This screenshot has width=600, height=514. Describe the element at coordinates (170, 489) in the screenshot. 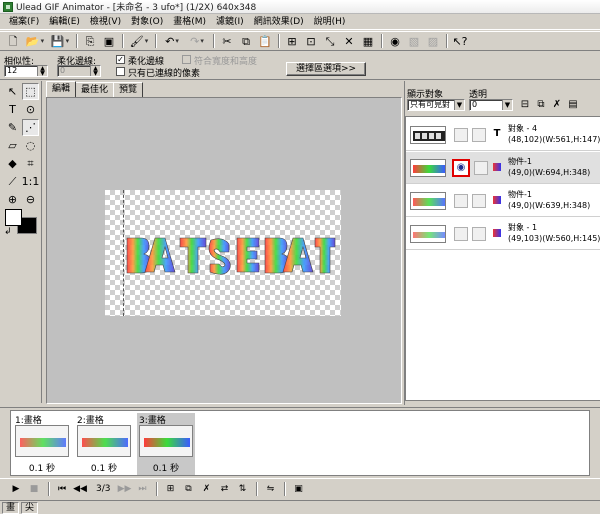

I see `add-frame-icon: ⊞` at that location.